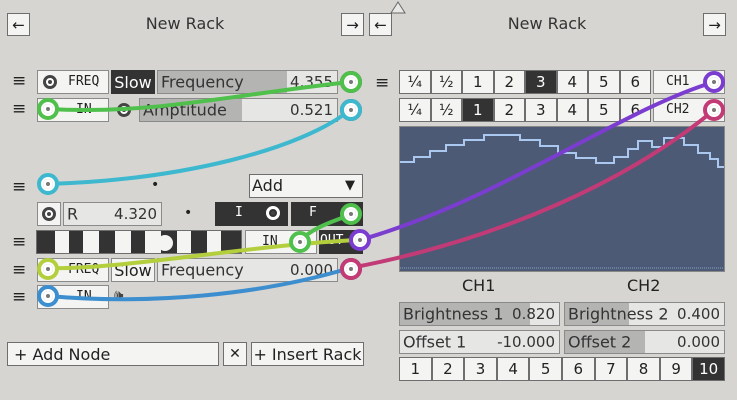 This screenshot has height=400, width=737. Describe the element at coordinates (479, 342) in the screenshot. I see `offset1-slider: Offset 1 -10.000` at that location.